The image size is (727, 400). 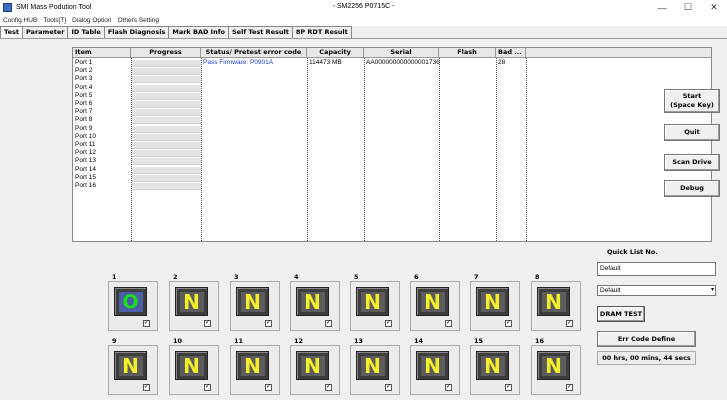 What do you see at coordinates (392, 136) in the screenshot?
I see `table-row: Port 10` at bounding box center [392, 136].